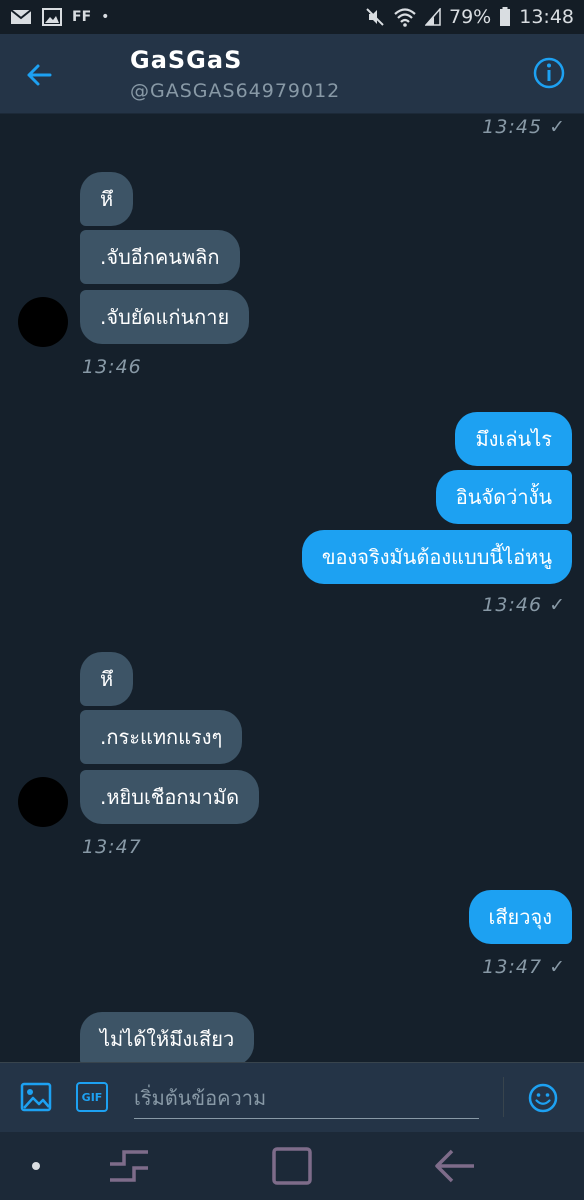 The width and height of the screenshot is (584, 1200). What do you see at coordinates (36, 1097) in the screenshot?
I see `image-attach-icon` at bounding box center [36, 1097].